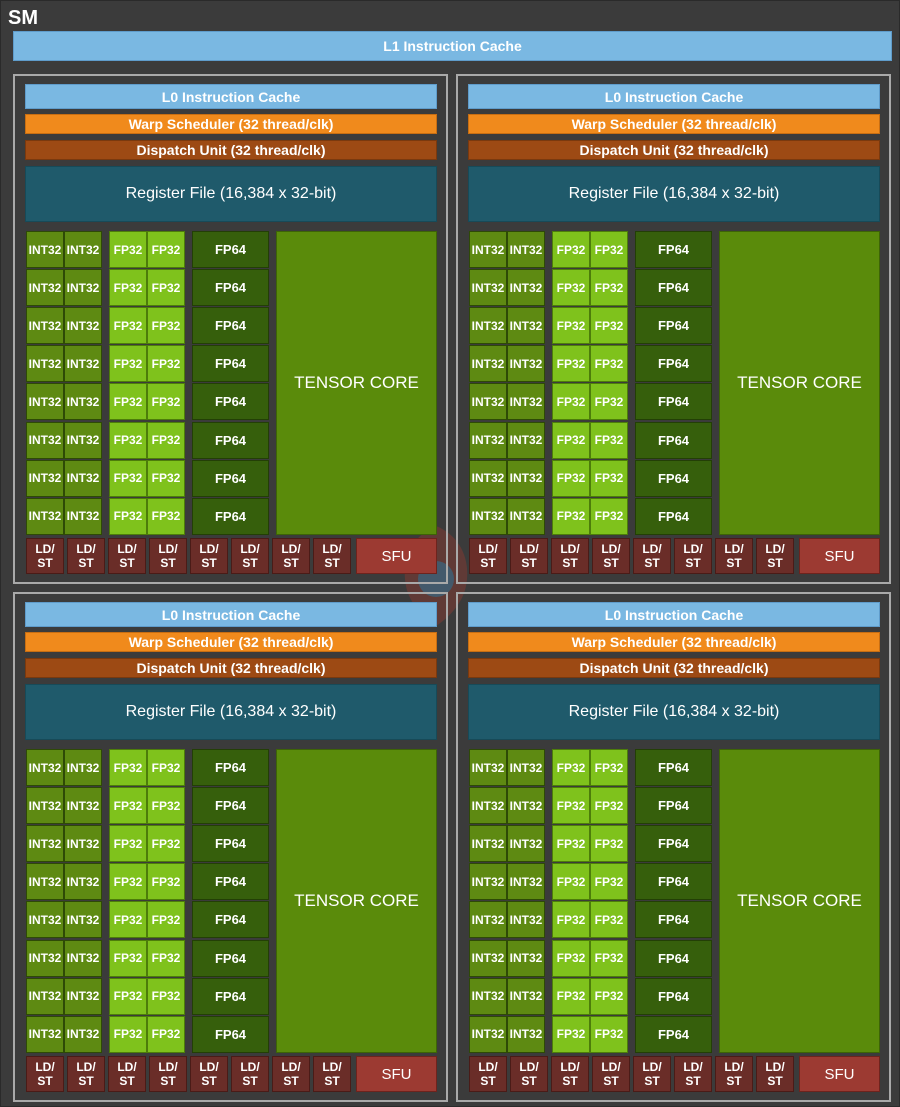  I want to click on tensor-core: TENSOR CORE, so click(356, 383).